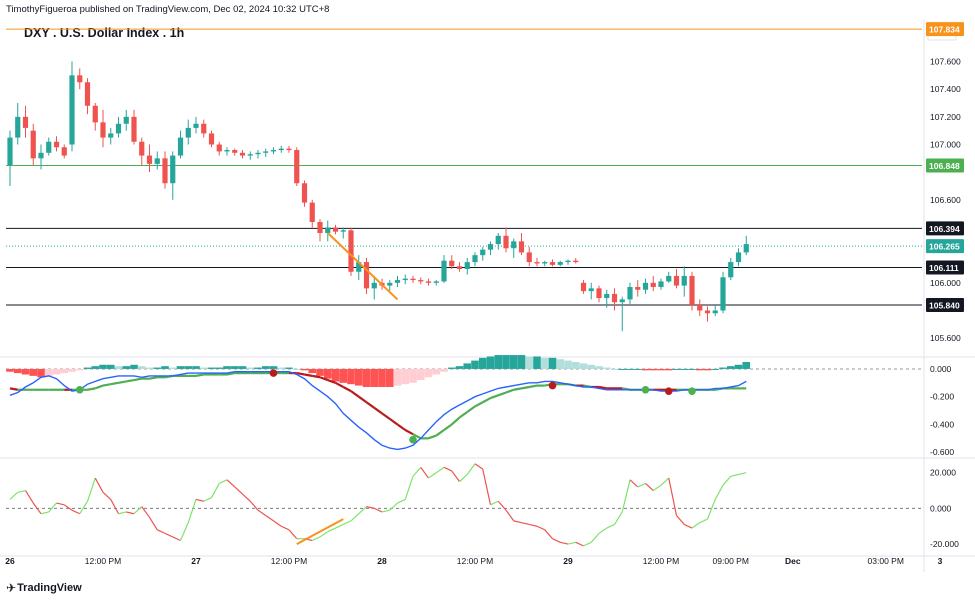  What do you see at coordinates (942, 452) in the screenshot?
I see `macd-tick-label: -0.600` at bounding box center [942, 452].